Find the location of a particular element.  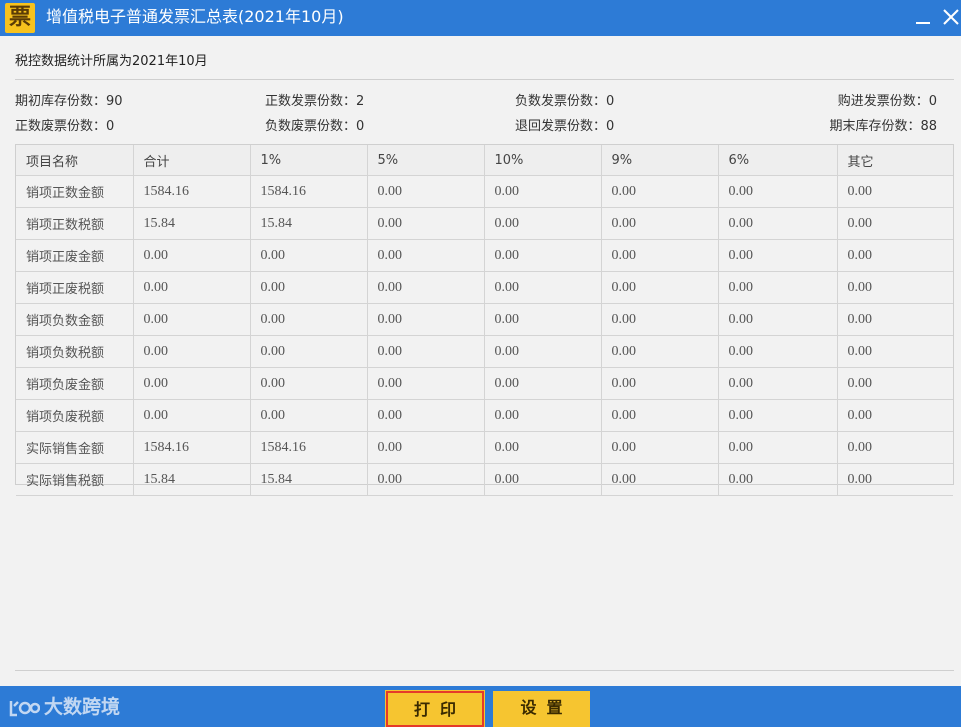

stat-positive-voided: 正数废票份数：0 is located at coordinates (64, 124).